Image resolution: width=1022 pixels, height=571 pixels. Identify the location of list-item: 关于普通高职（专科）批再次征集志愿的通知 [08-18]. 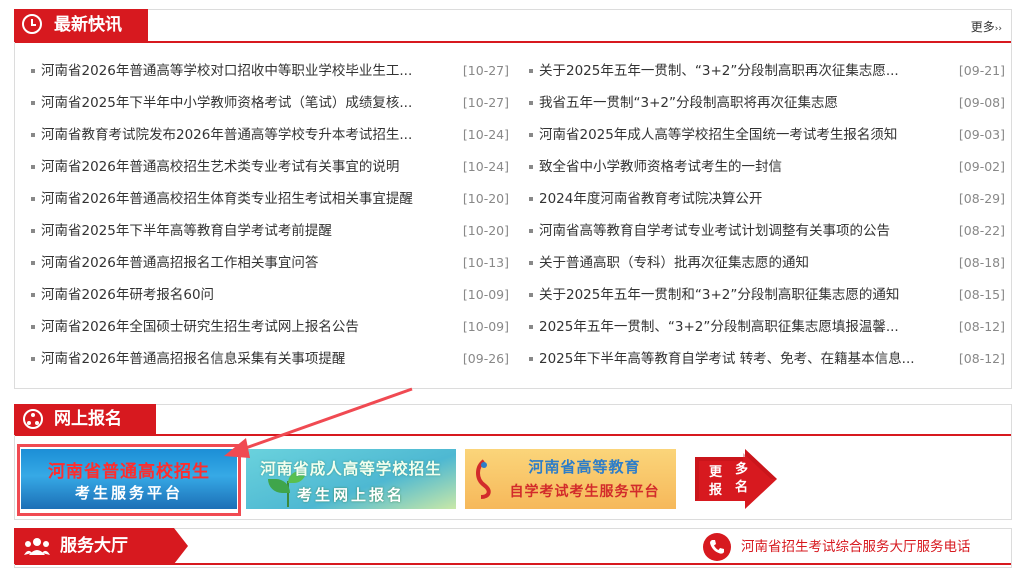
(766, 270).